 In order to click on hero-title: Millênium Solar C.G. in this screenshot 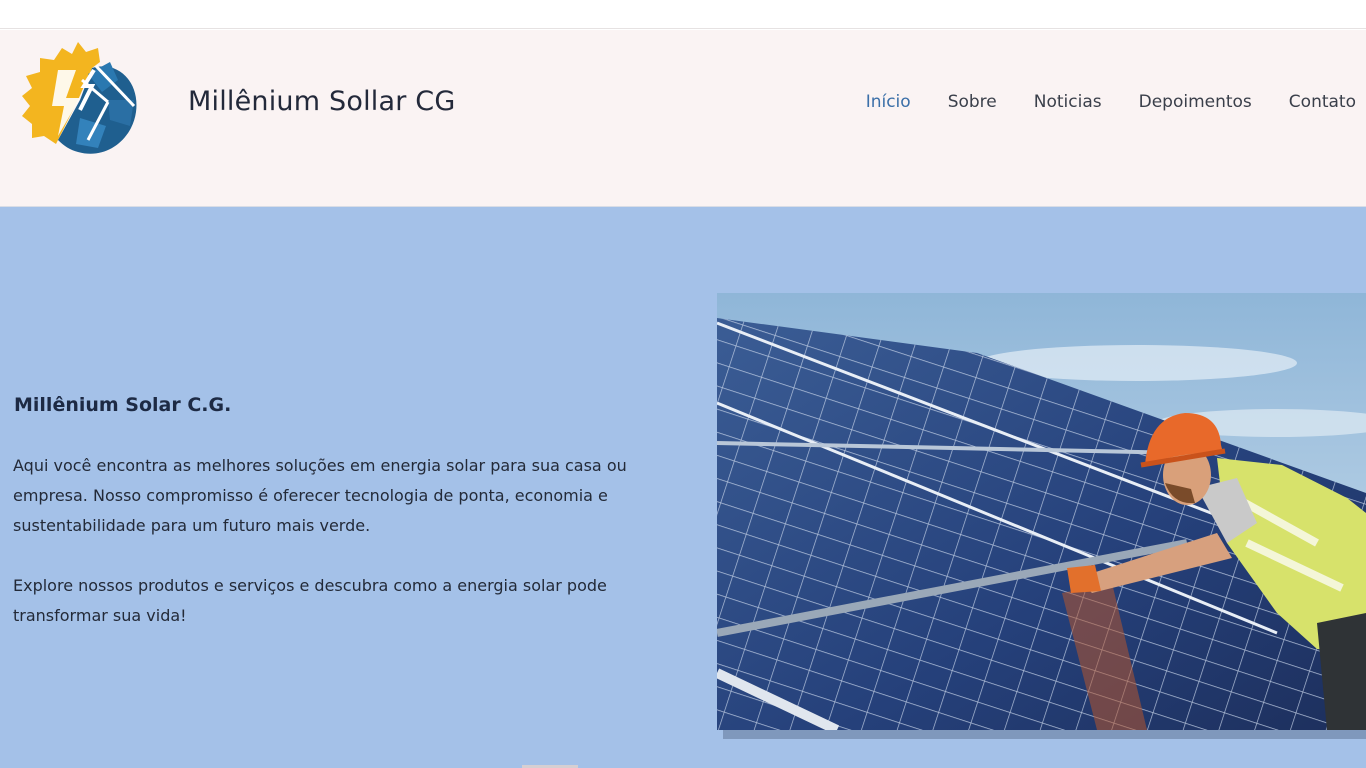, I will do `click(123, 405)`.